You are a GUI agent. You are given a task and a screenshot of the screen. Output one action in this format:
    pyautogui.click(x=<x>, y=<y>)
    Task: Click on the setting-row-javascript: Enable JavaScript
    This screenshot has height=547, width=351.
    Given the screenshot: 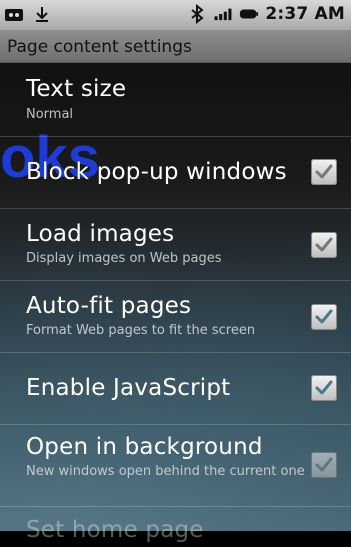 What is the action you would take?
    pyautogui.click(x=175, y=389)
    